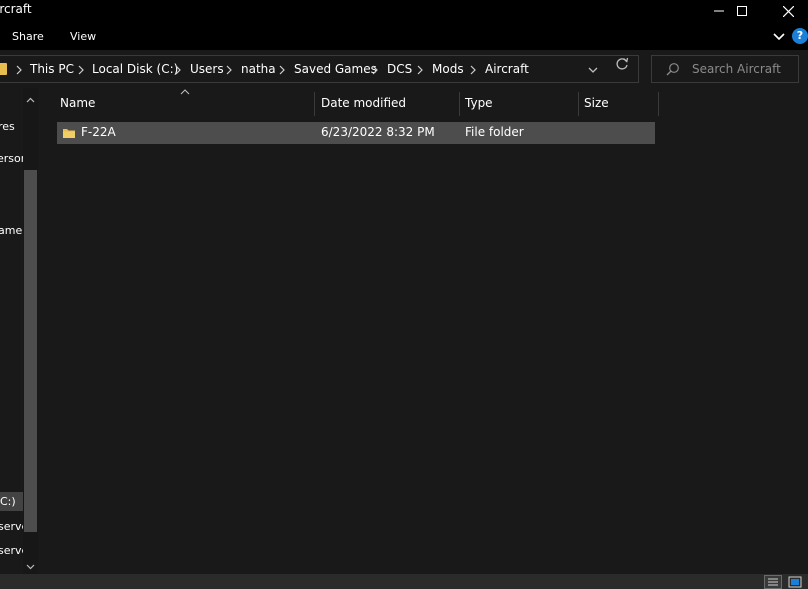 Image resolution: width=808 pixels, height=589 pixels. I want to click on window-title: ircraft, so click(16, 9).